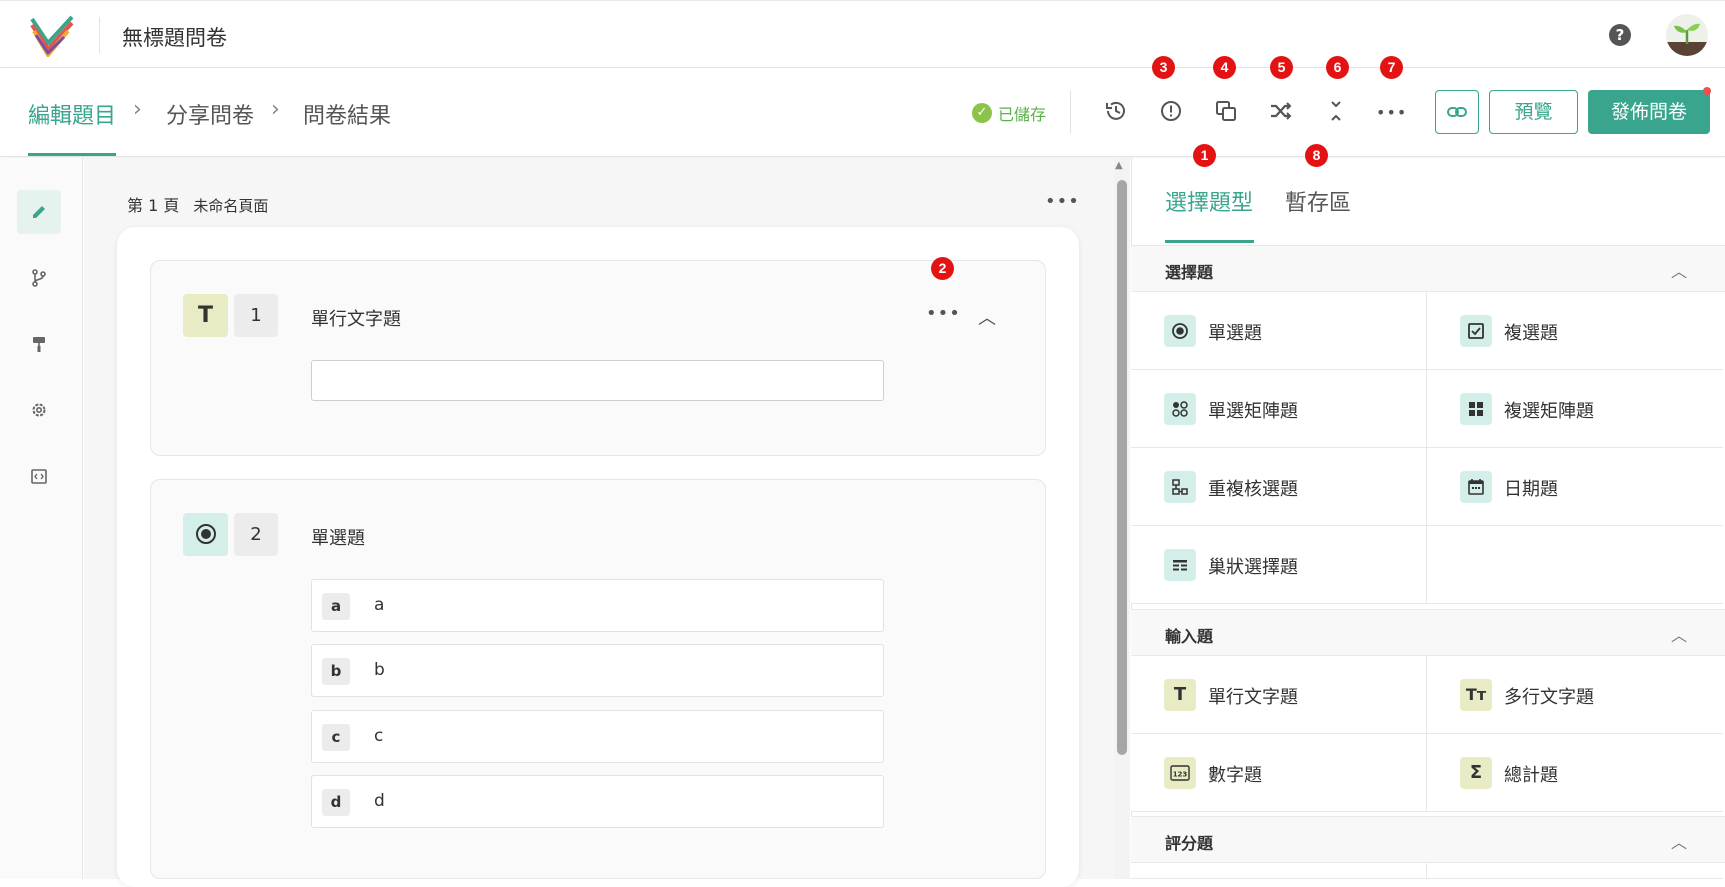  I want to click on preview-button: 預覽, so click(1533, 112).